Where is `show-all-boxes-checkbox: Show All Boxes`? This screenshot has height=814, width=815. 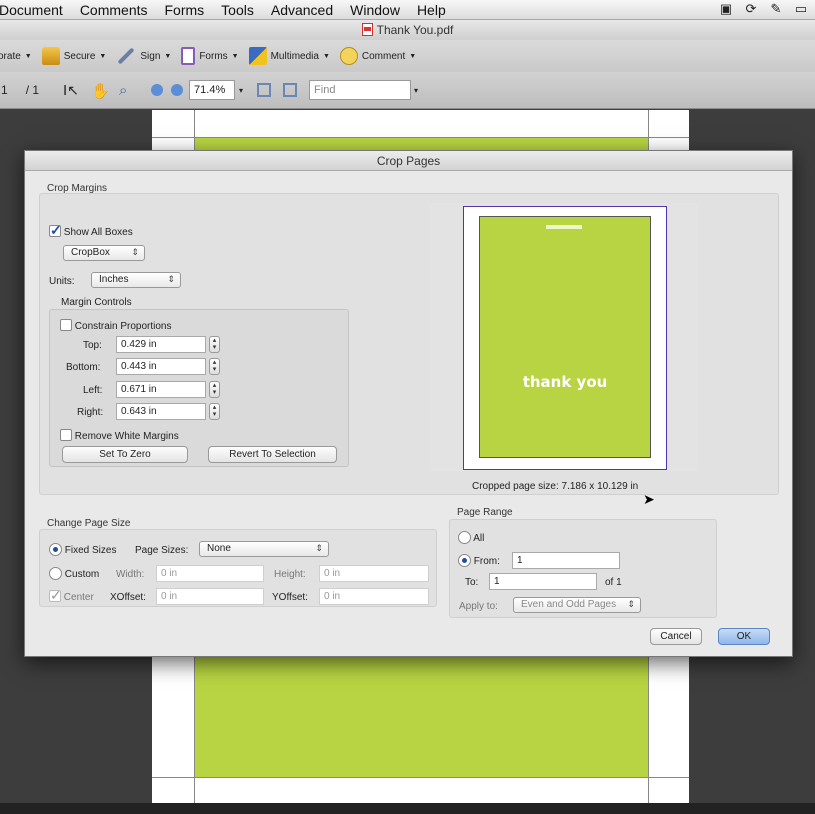 show-all-boxes-checkbox: Show All Boxes is located at coordinates (91, 230).